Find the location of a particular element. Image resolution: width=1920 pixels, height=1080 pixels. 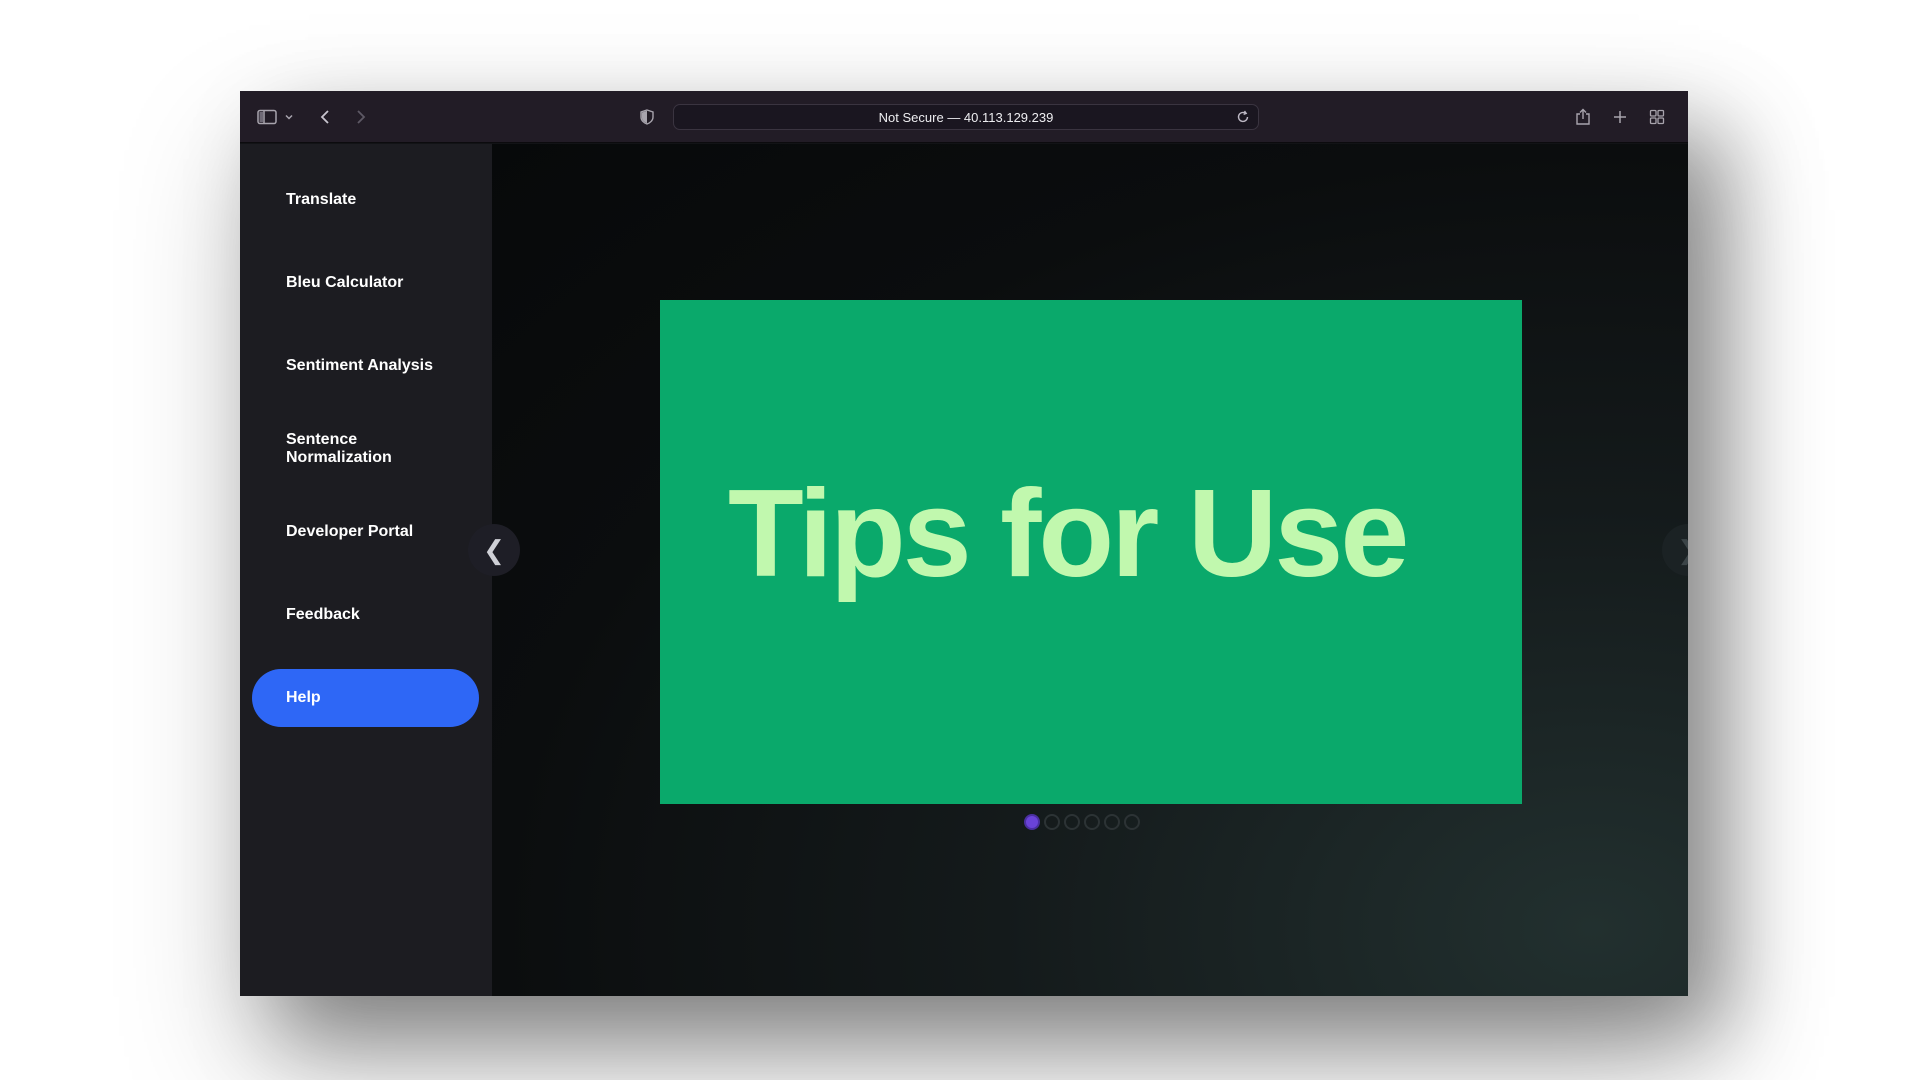

sidebar-item-bleu-calculator: Bleu Calculator is located at coordinates (365, 283).